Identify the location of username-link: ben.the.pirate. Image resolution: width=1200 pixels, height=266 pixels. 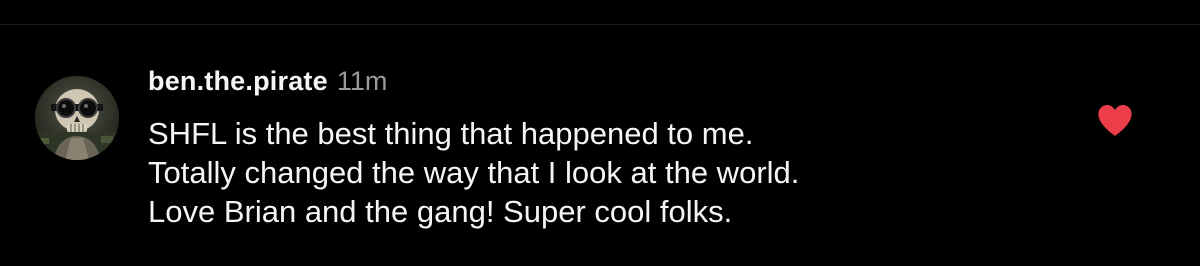
(238, 81).